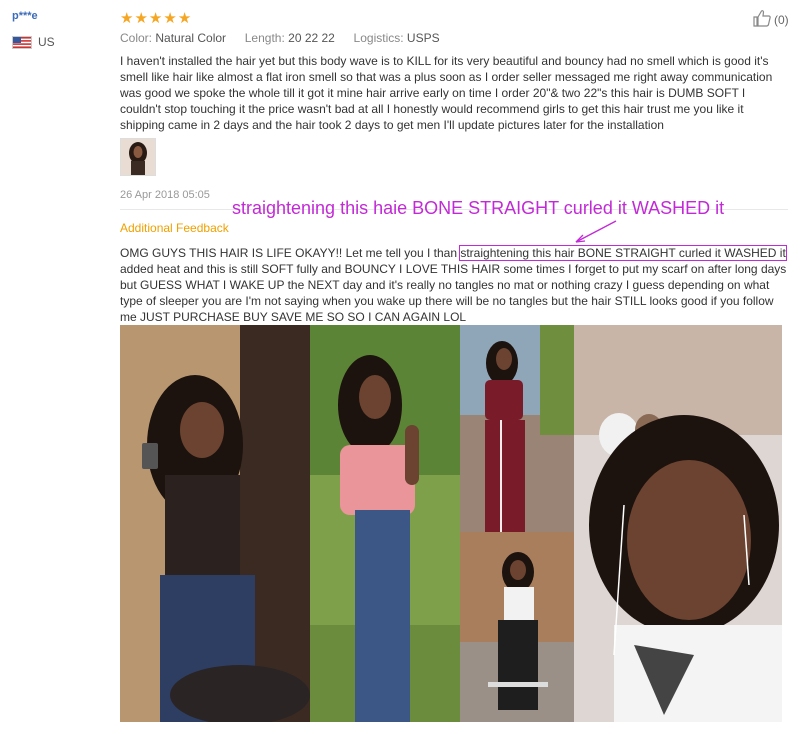 The image size is (800, 734). Describe the element at coordinates (378, 38) in the screenshot. I see `logistics-label: Logistics:` at that location.